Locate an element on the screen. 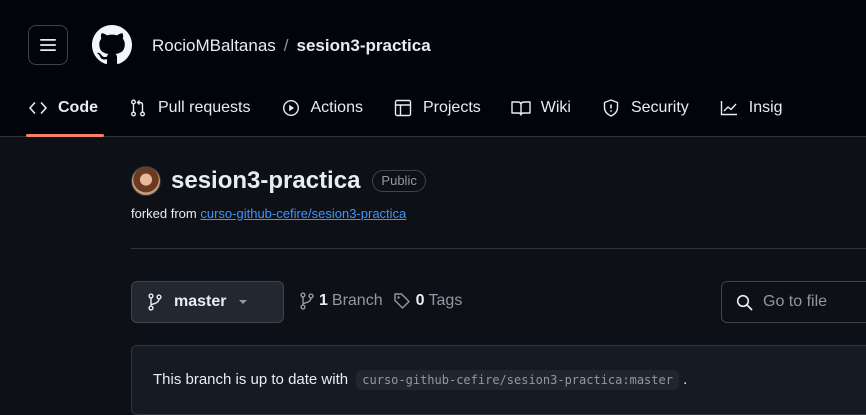 Image resolution: width=866 pixels, height=415 pixels. branch-count-label: Branch is located at coordinates (357, 300).